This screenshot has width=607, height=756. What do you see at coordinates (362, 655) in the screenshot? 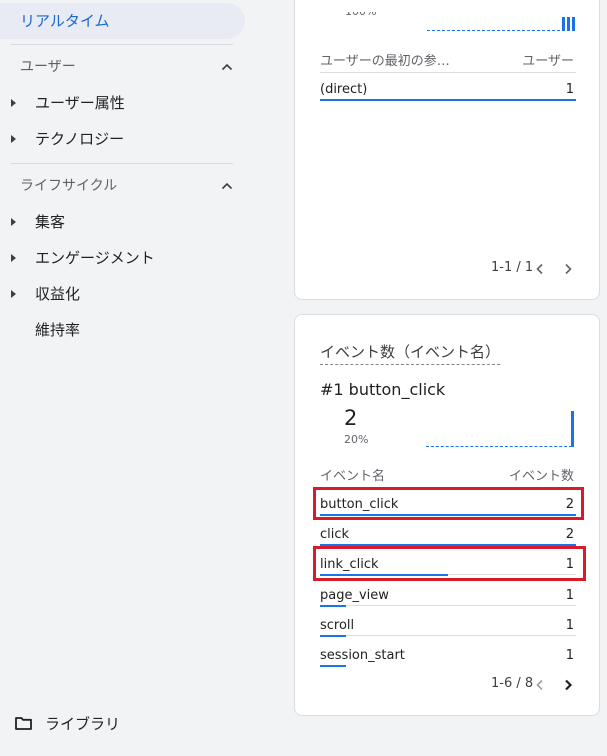
I see `row-label: session_start` at bounding box center [362, 655].